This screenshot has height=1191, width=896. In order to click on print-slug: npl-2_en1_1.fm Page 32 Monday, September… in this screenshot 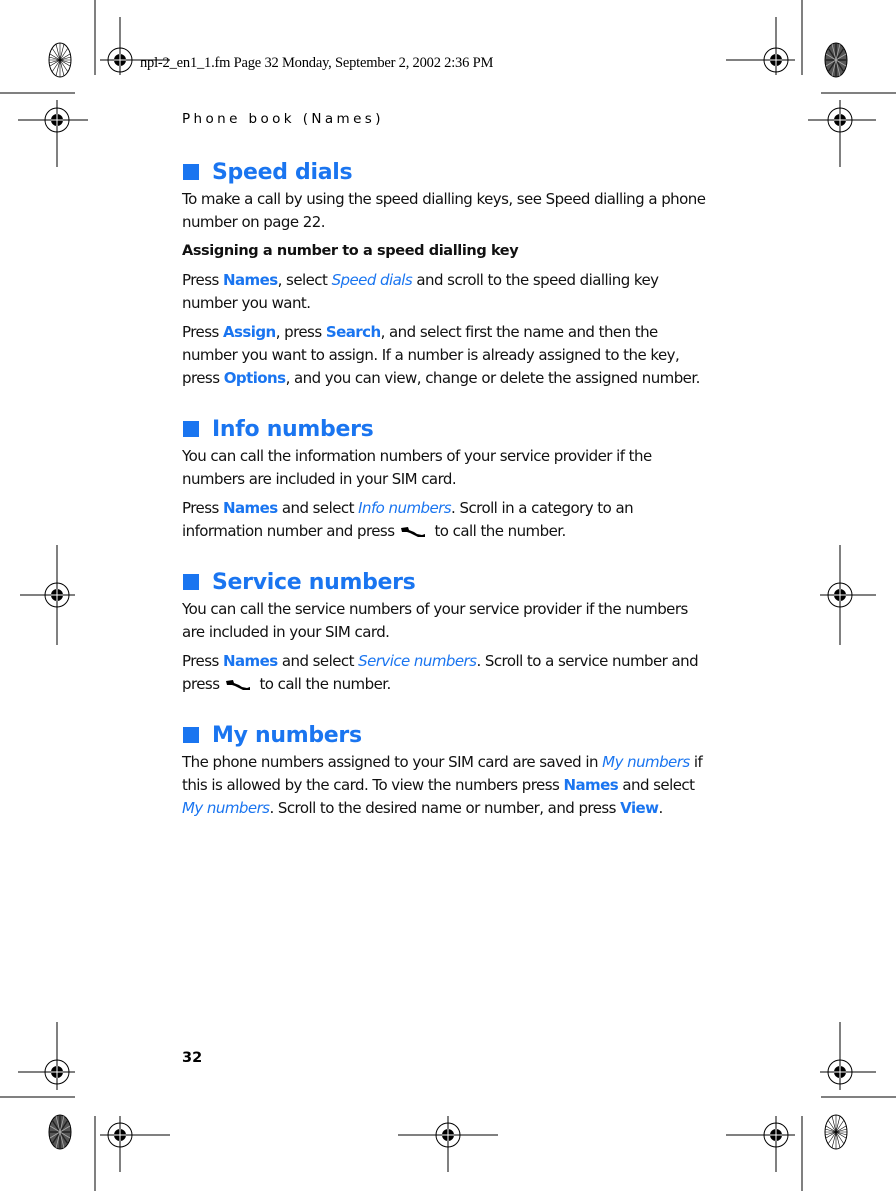, I will do `click(317, 63)`.